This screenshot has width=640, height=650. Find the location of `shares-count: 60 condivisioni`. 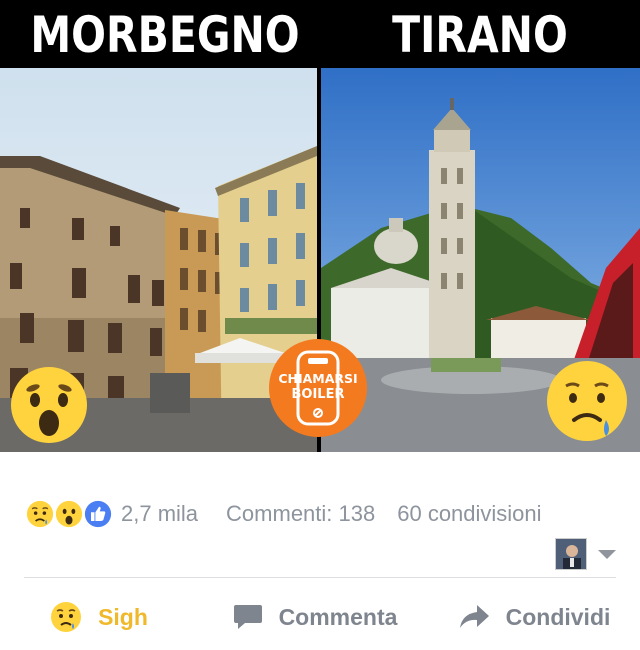

shares-count: 60 condivisioni is located at coordinates (469, 514).